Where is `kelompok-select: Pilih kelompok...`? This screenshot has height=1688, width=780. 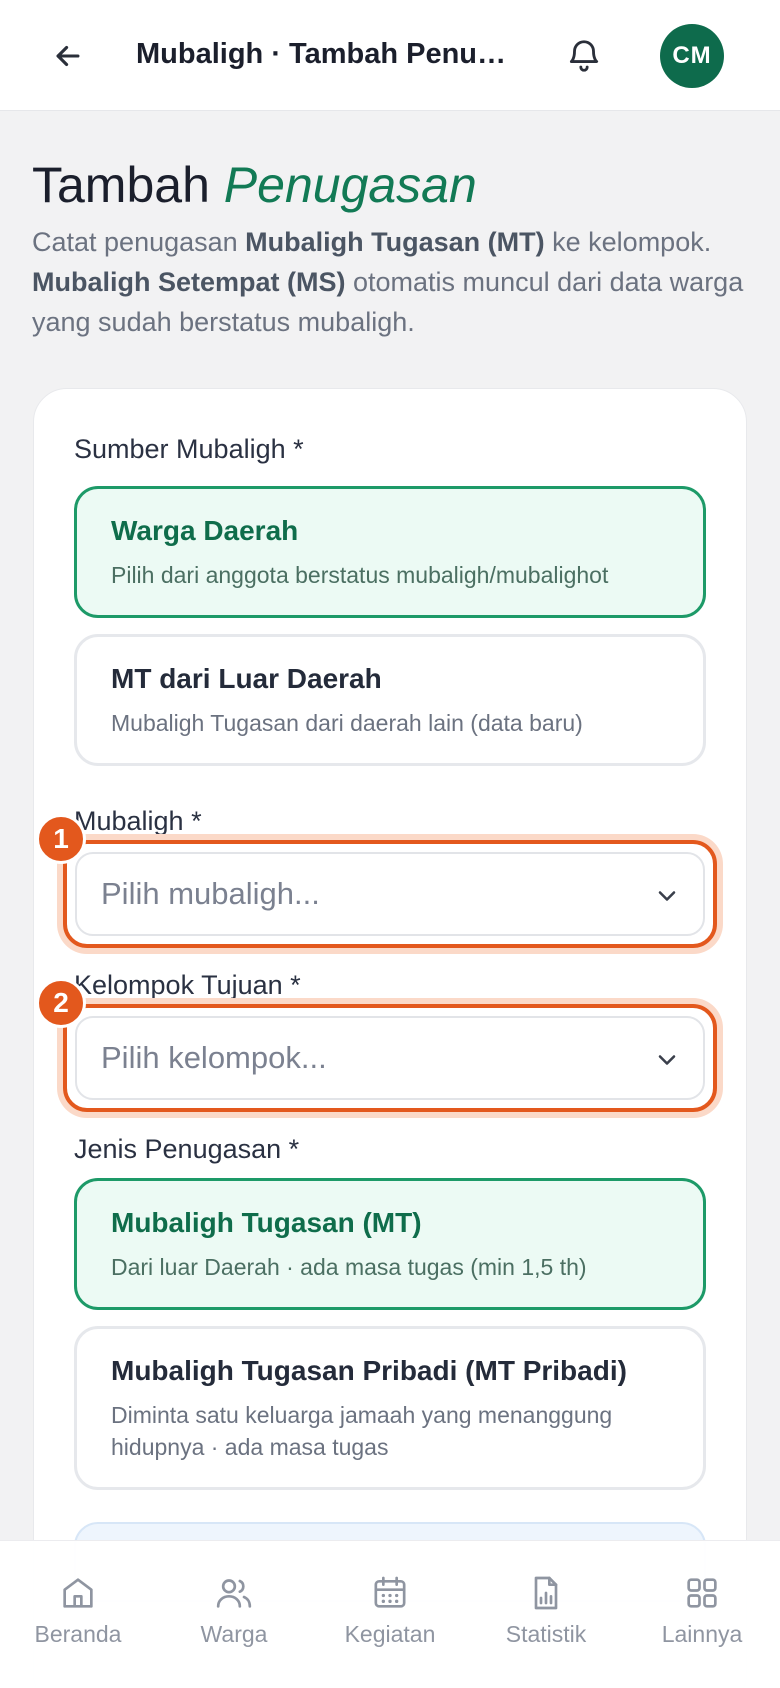 kelompok-select: Pilih kelompok... is located at coordinates (390, 1058).